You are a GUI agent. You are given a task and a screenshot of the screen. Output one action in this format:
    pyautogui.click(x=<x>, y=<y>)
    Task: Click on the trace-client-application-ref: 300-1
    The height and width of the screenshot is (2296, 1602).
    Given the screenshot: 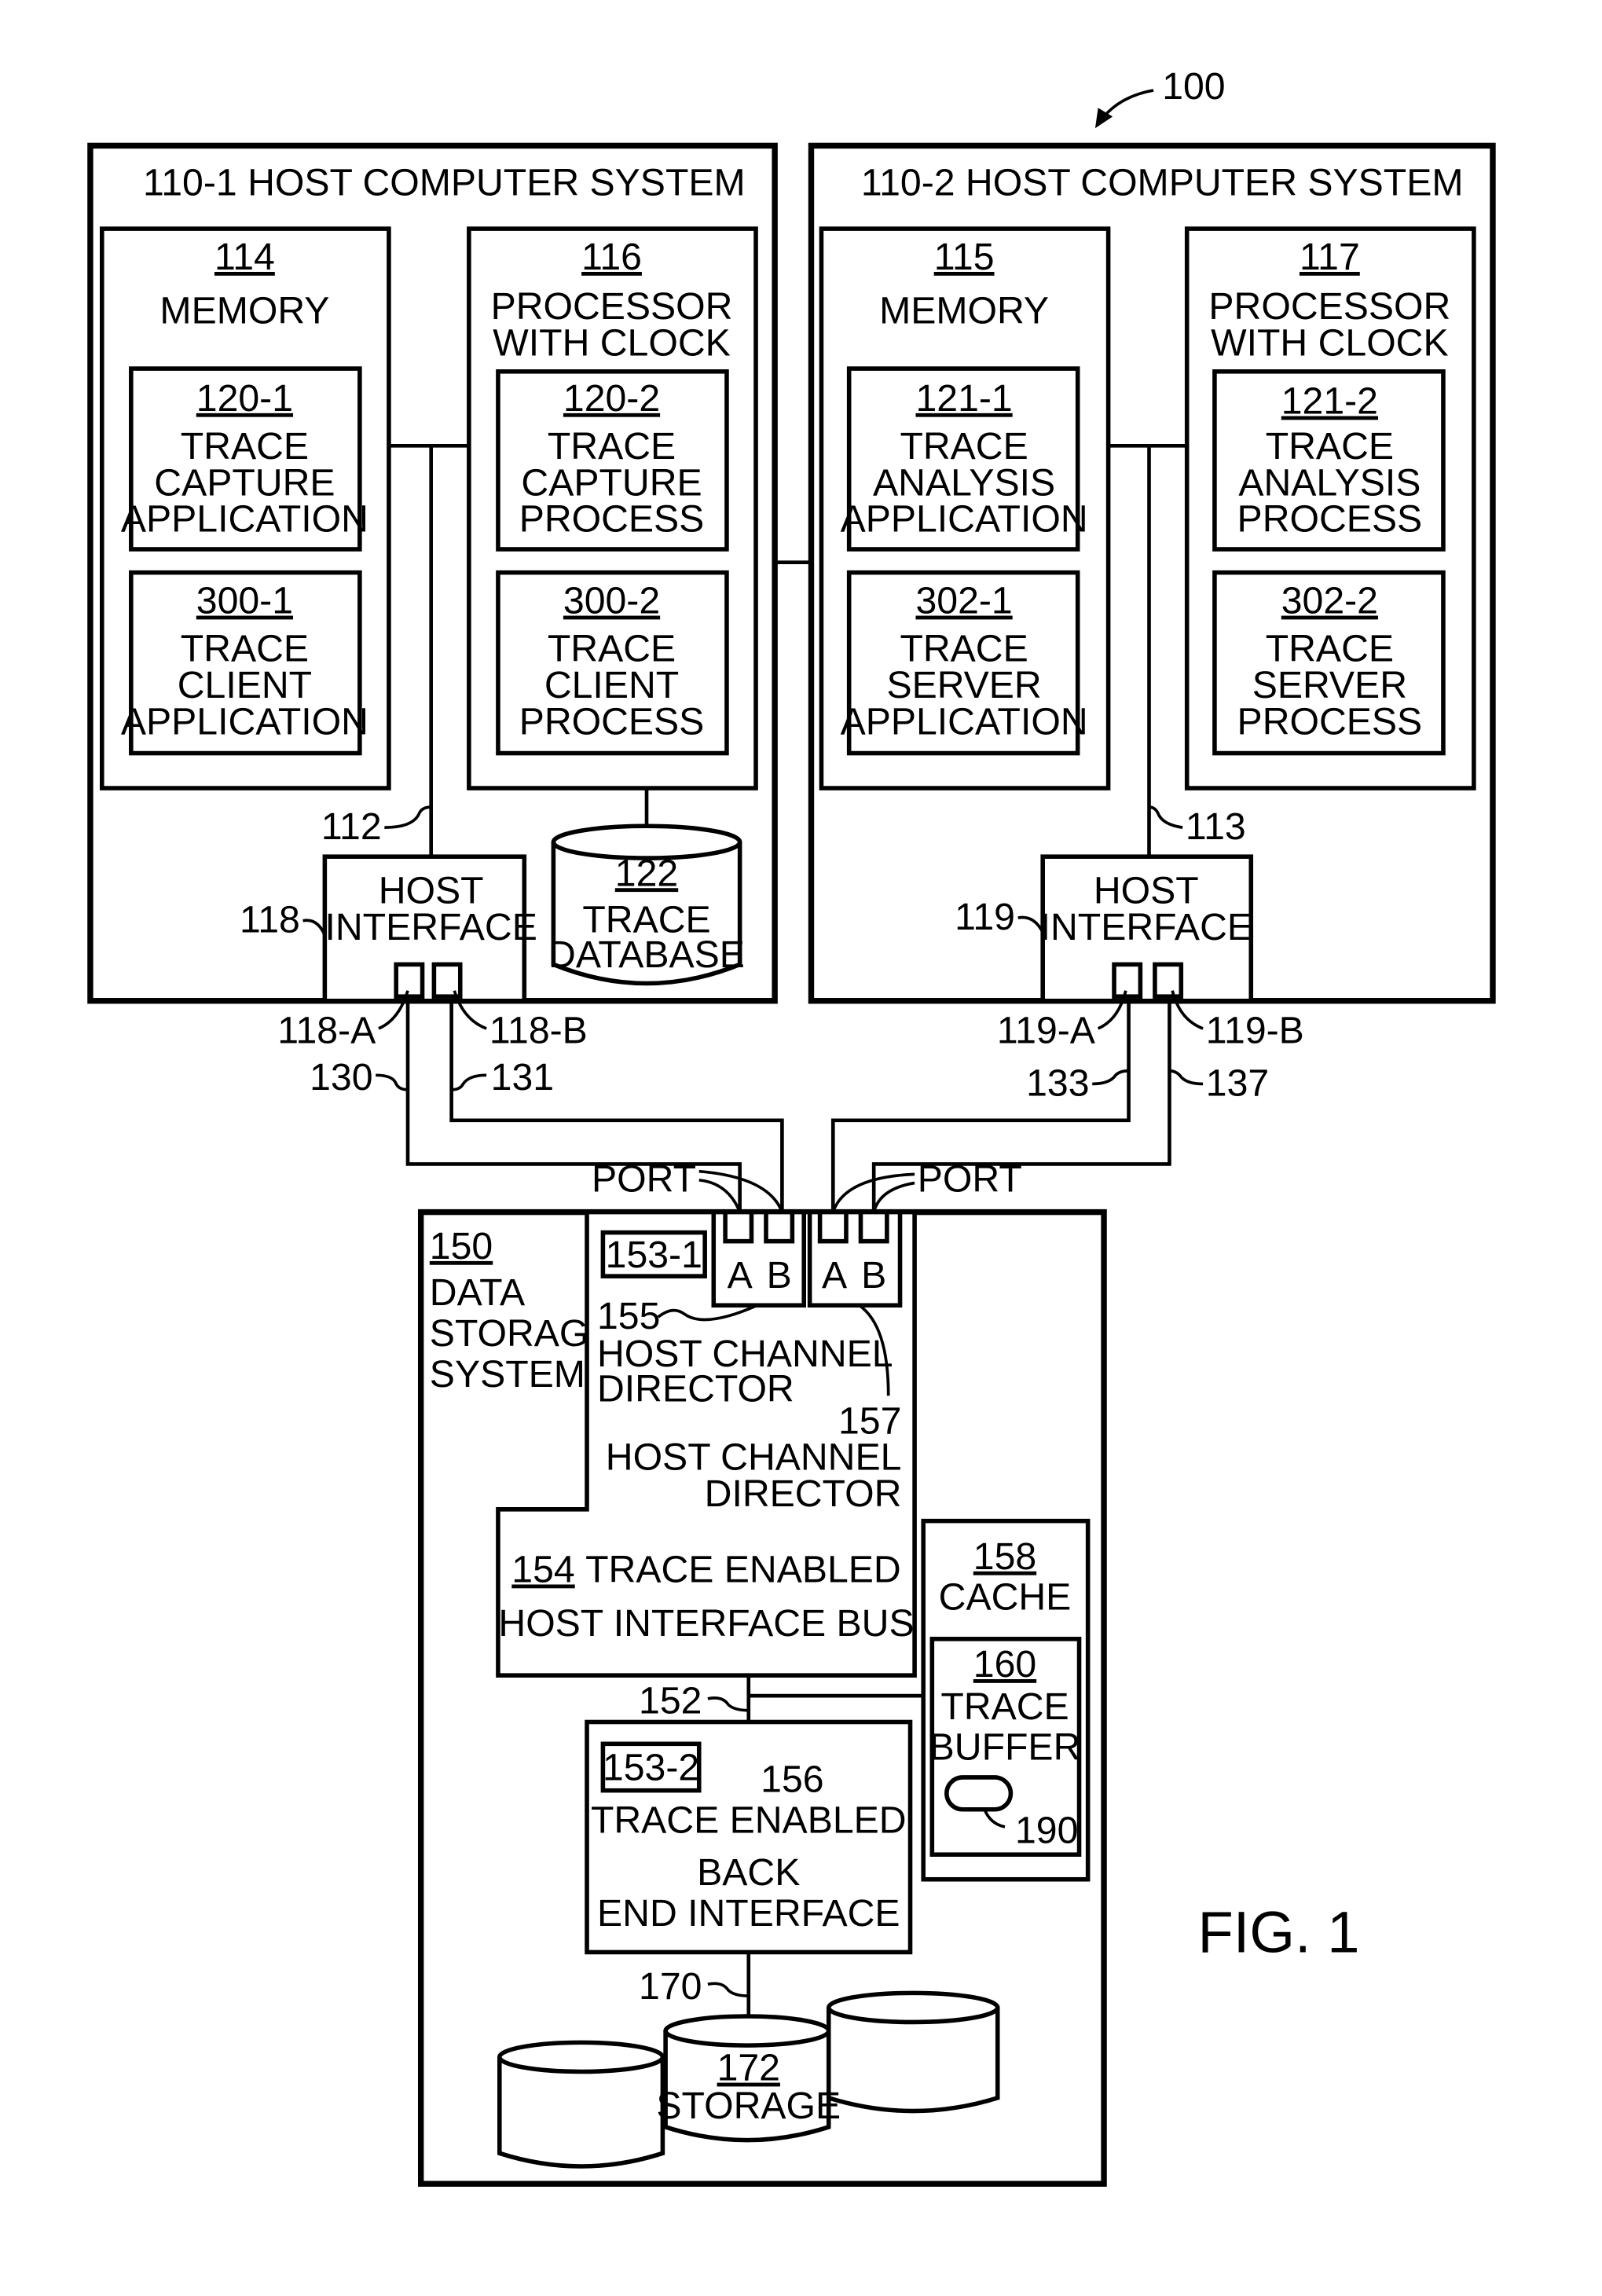 What is the action you would take?
    pyautogui.click(x=244, y=601)
    